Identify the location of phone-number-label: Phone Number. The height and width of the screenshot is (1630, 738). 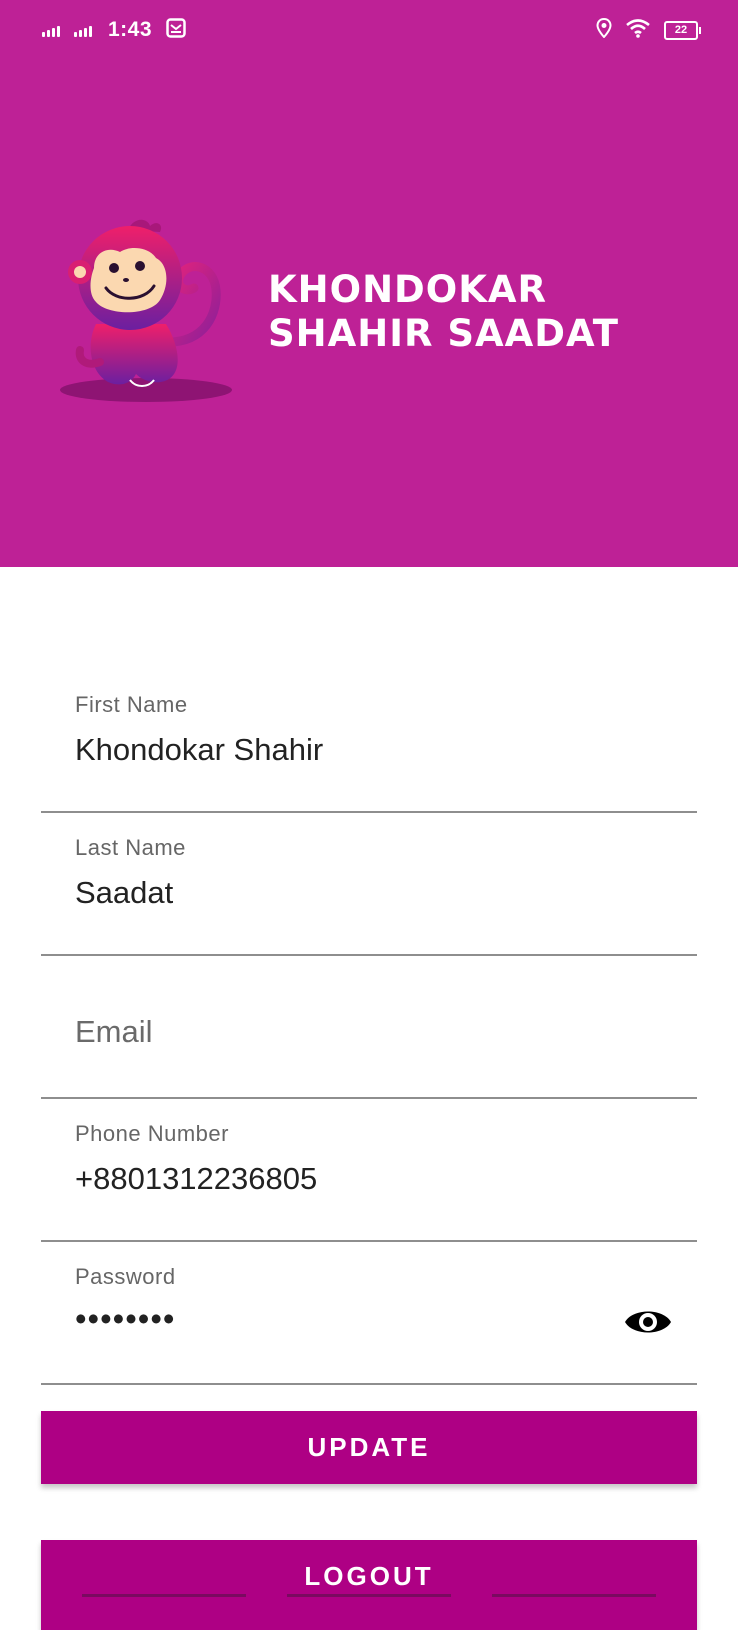
(152, 1133).